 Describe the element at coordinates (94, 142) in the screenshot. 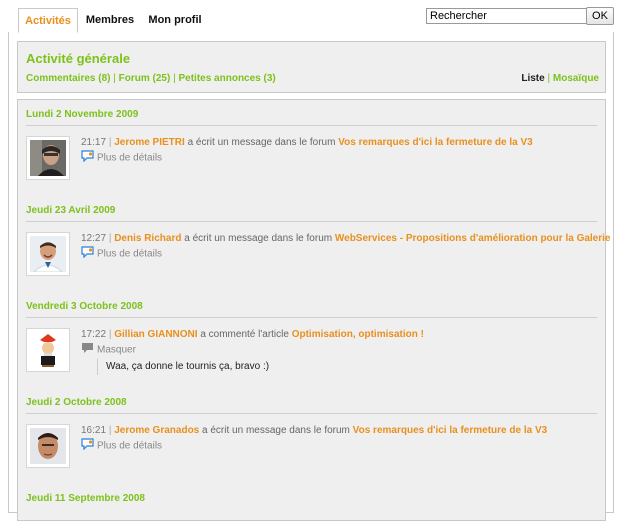

I see `entry-time: 21:17` at that location.